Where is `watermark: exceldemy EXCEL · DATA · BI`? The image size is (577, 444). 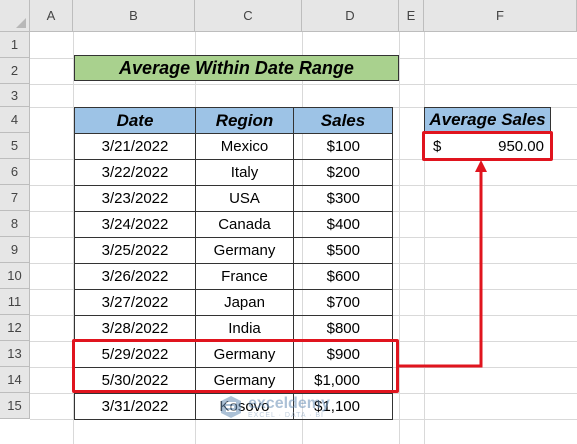
watermark: exceldemy EXCEL · DATA · BI is located at coordinates (274, 407).